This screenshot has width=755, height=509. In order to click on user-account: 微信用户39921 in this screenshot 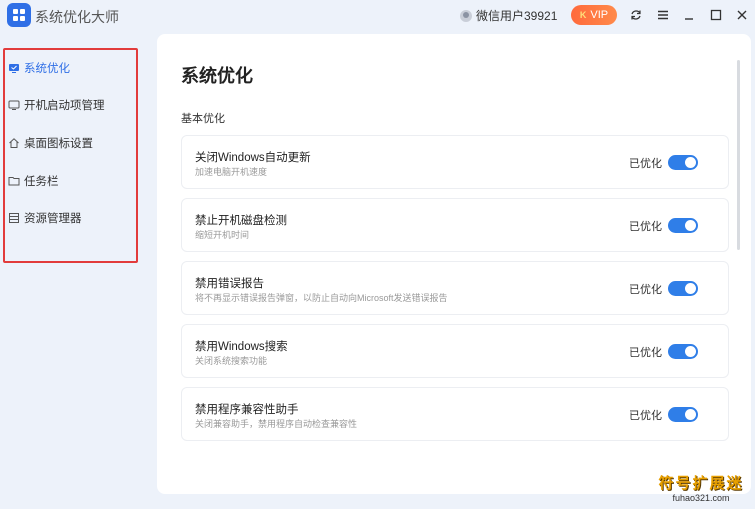, I will do `click(508, 15)`.